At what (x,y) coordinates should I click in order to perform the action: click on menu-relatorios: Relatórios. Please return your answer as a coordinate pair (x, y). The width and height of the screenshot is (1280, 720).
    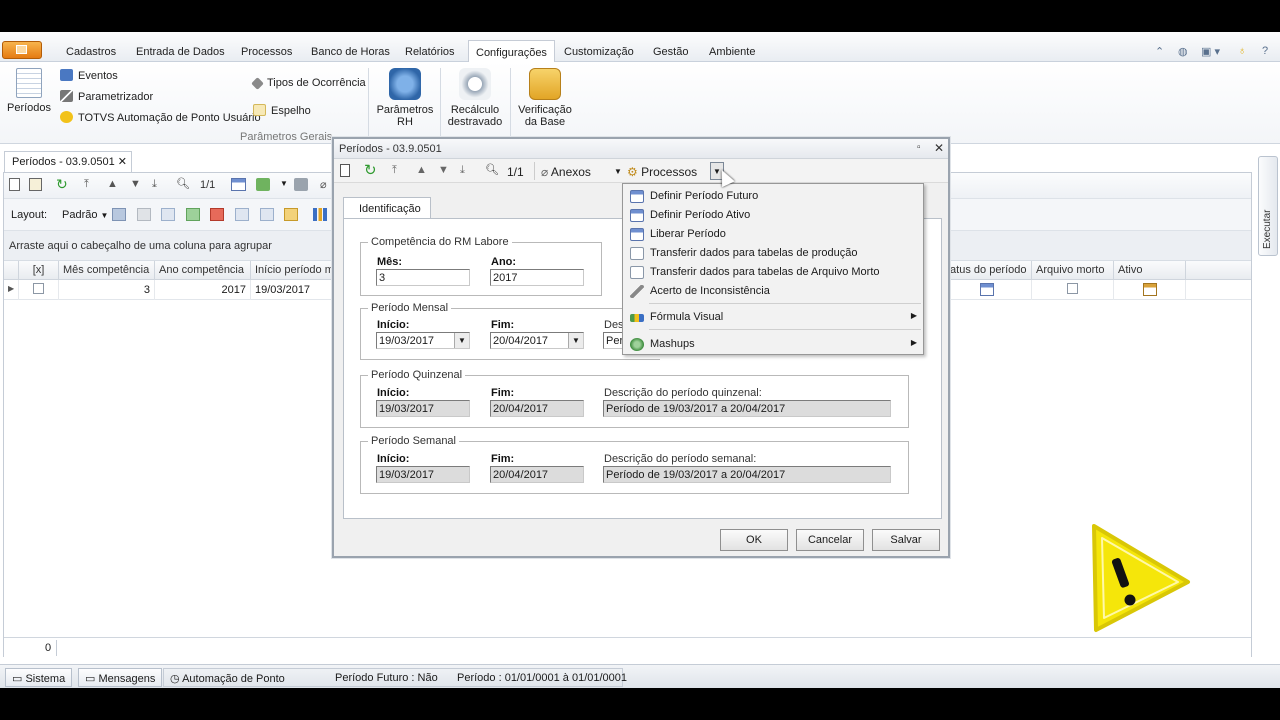
    Looking at the image, I should click on (430, 52).